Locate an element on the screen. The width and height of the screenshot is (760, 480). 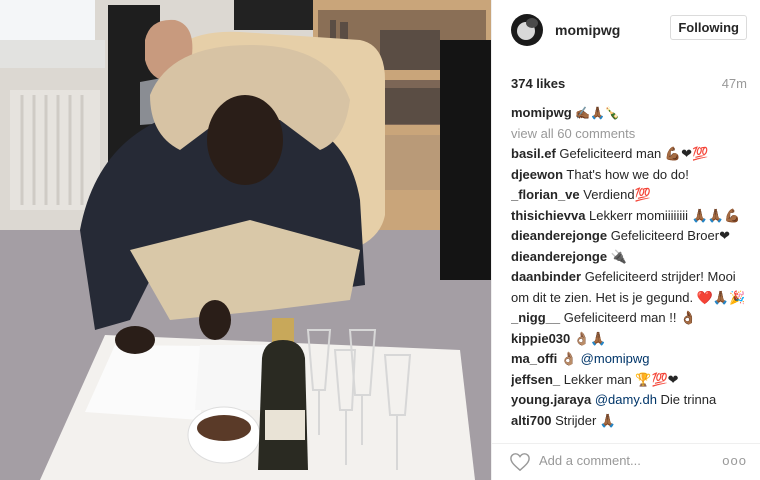
comment-username: daanbinder is located at coordinates (546, 276).